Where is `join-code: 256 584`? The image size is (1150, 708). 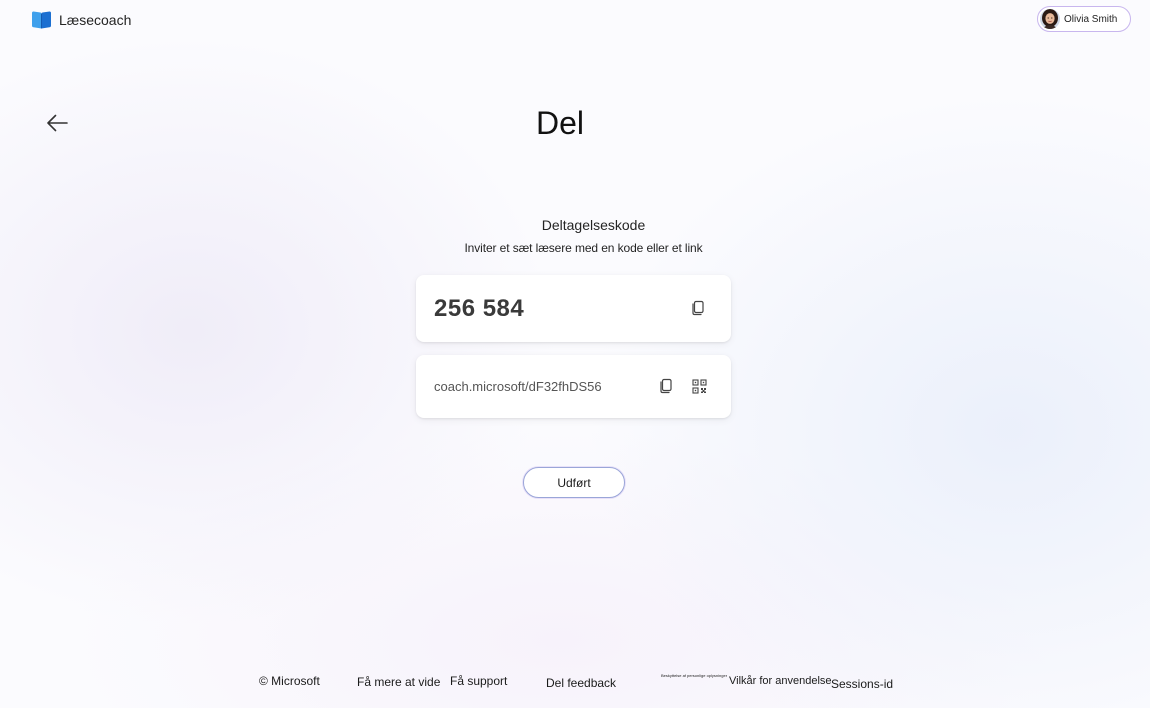 join-code: 256 584 is located at coordinates (479, 308).